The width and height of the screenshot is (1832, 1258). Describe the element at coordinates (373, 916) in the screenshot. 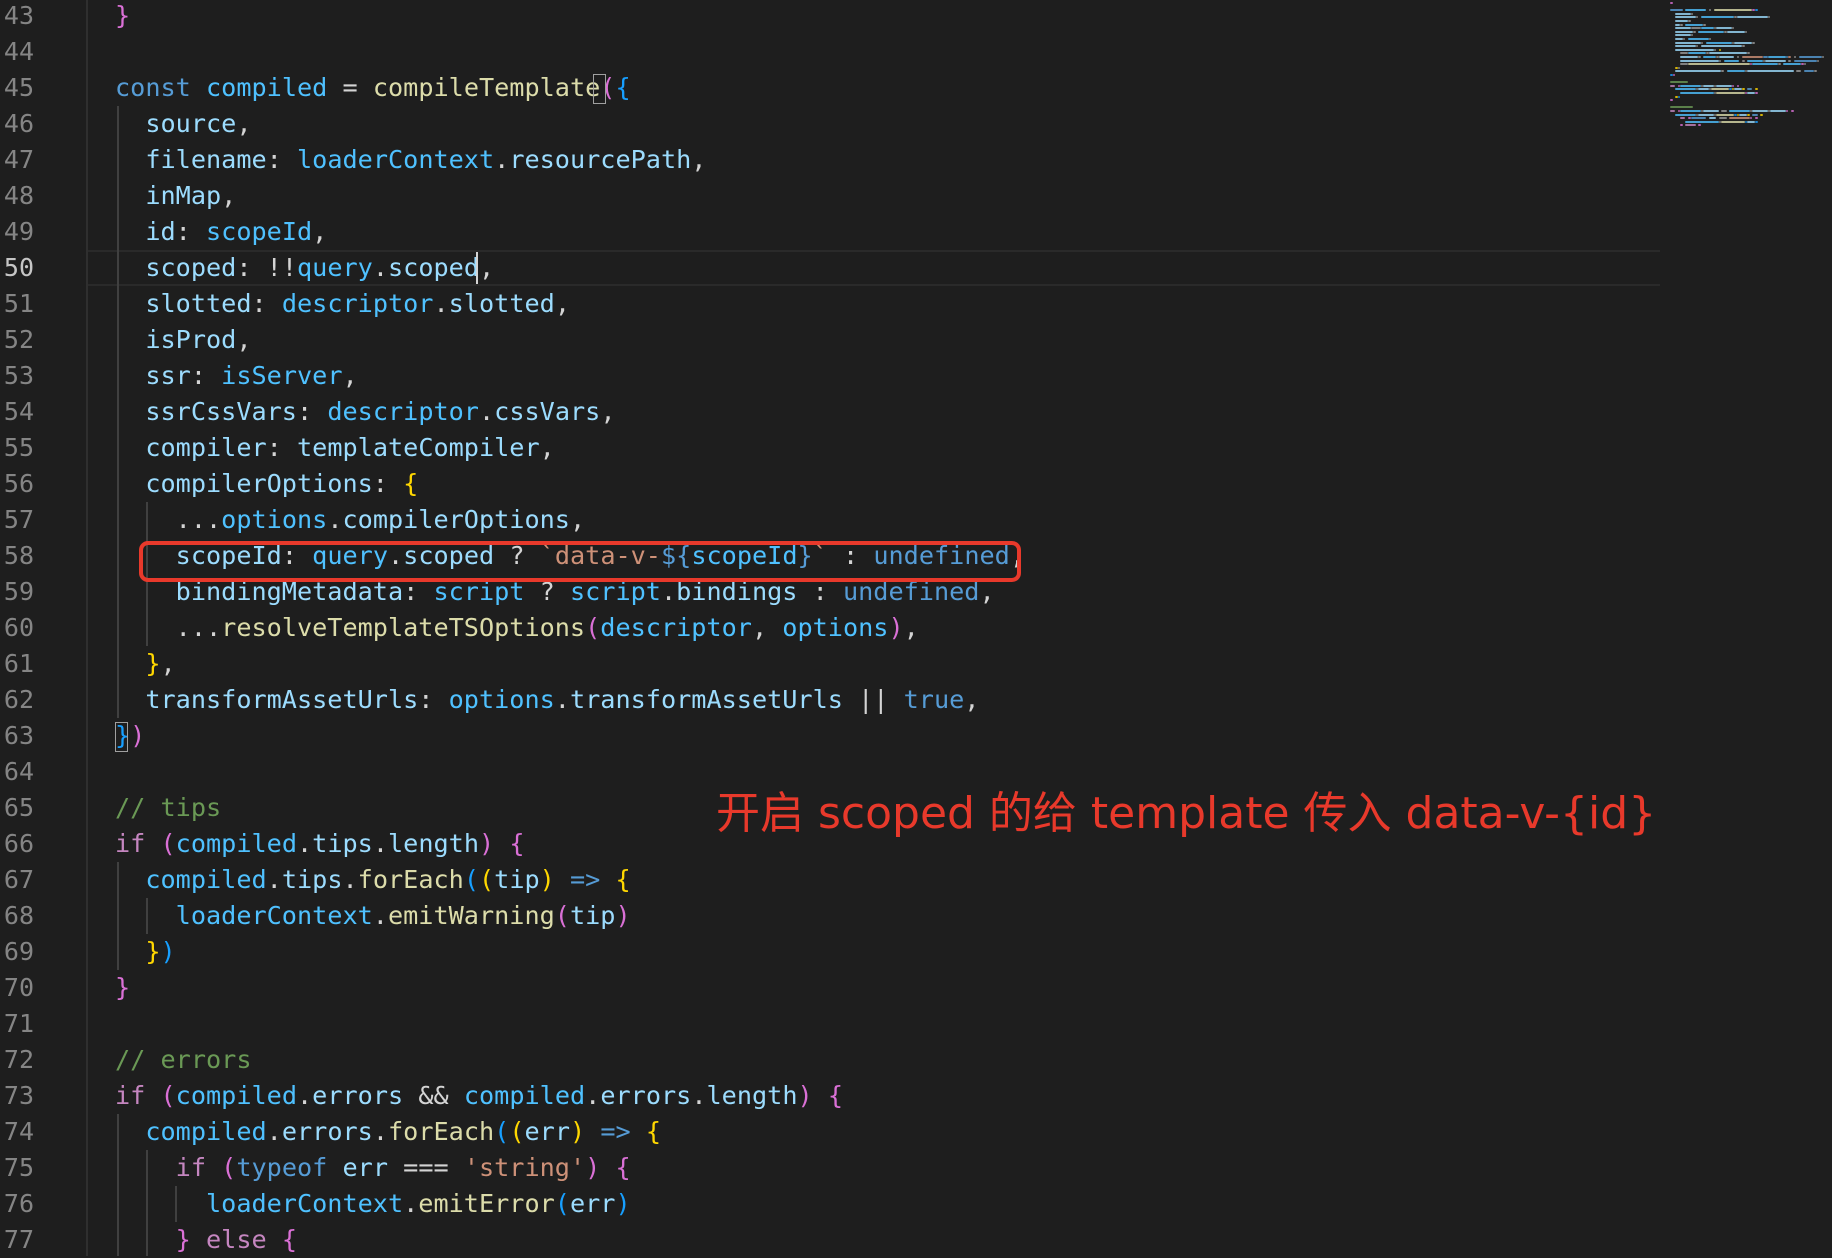

I see `code-line: loaderContext.emitWarning(tip)` at that location.